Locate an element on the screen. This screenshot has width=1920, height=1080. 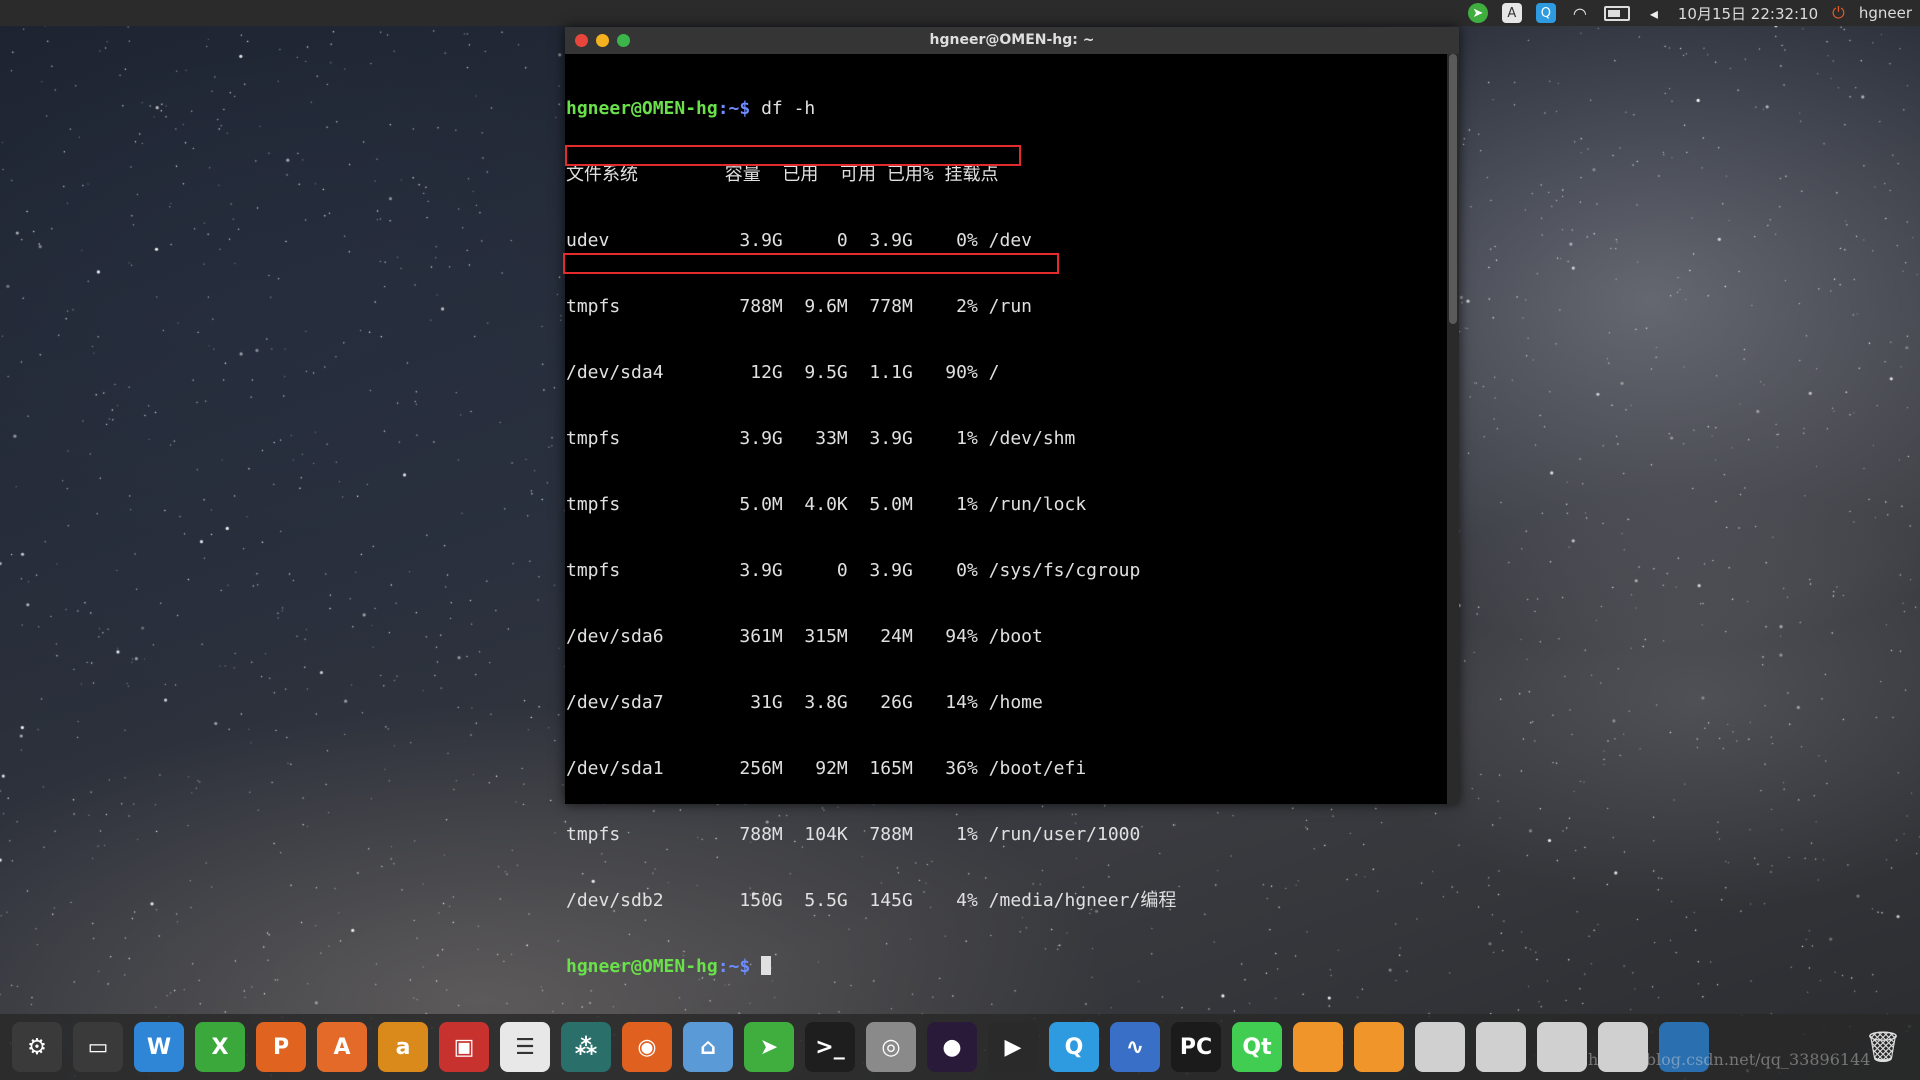
terminal-scrollbar is located at coordinates (1453, 429).